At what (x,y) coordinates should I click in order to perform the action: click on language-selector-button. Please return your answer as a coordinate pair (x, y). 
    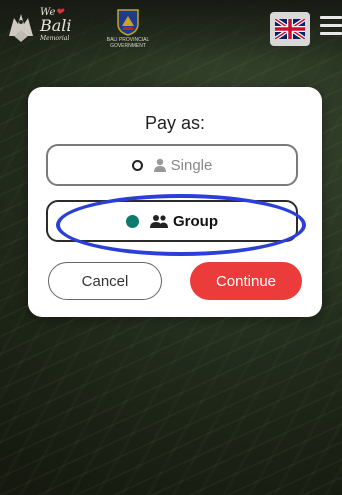
    Looking at the image, I should click on (290, 29).